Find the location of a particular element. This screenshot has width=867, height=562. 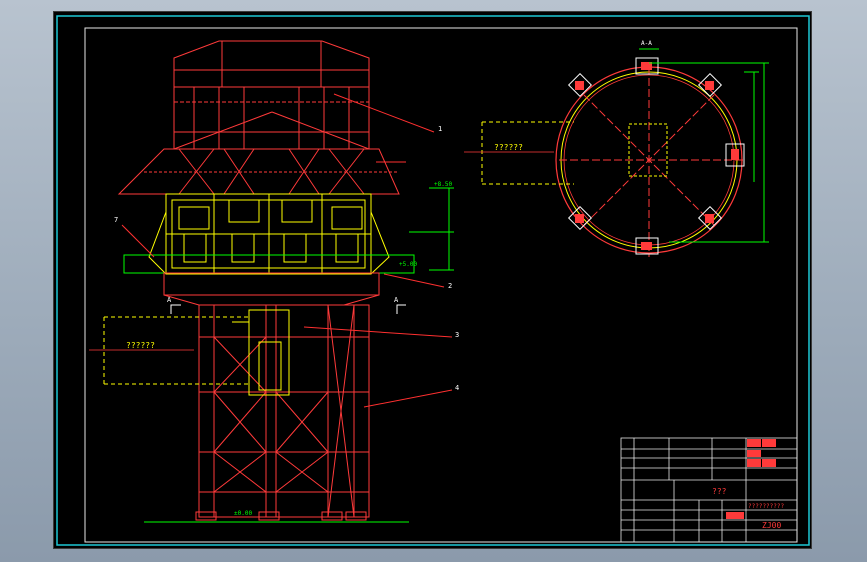

plan-view is located at coordinates (616, 152).